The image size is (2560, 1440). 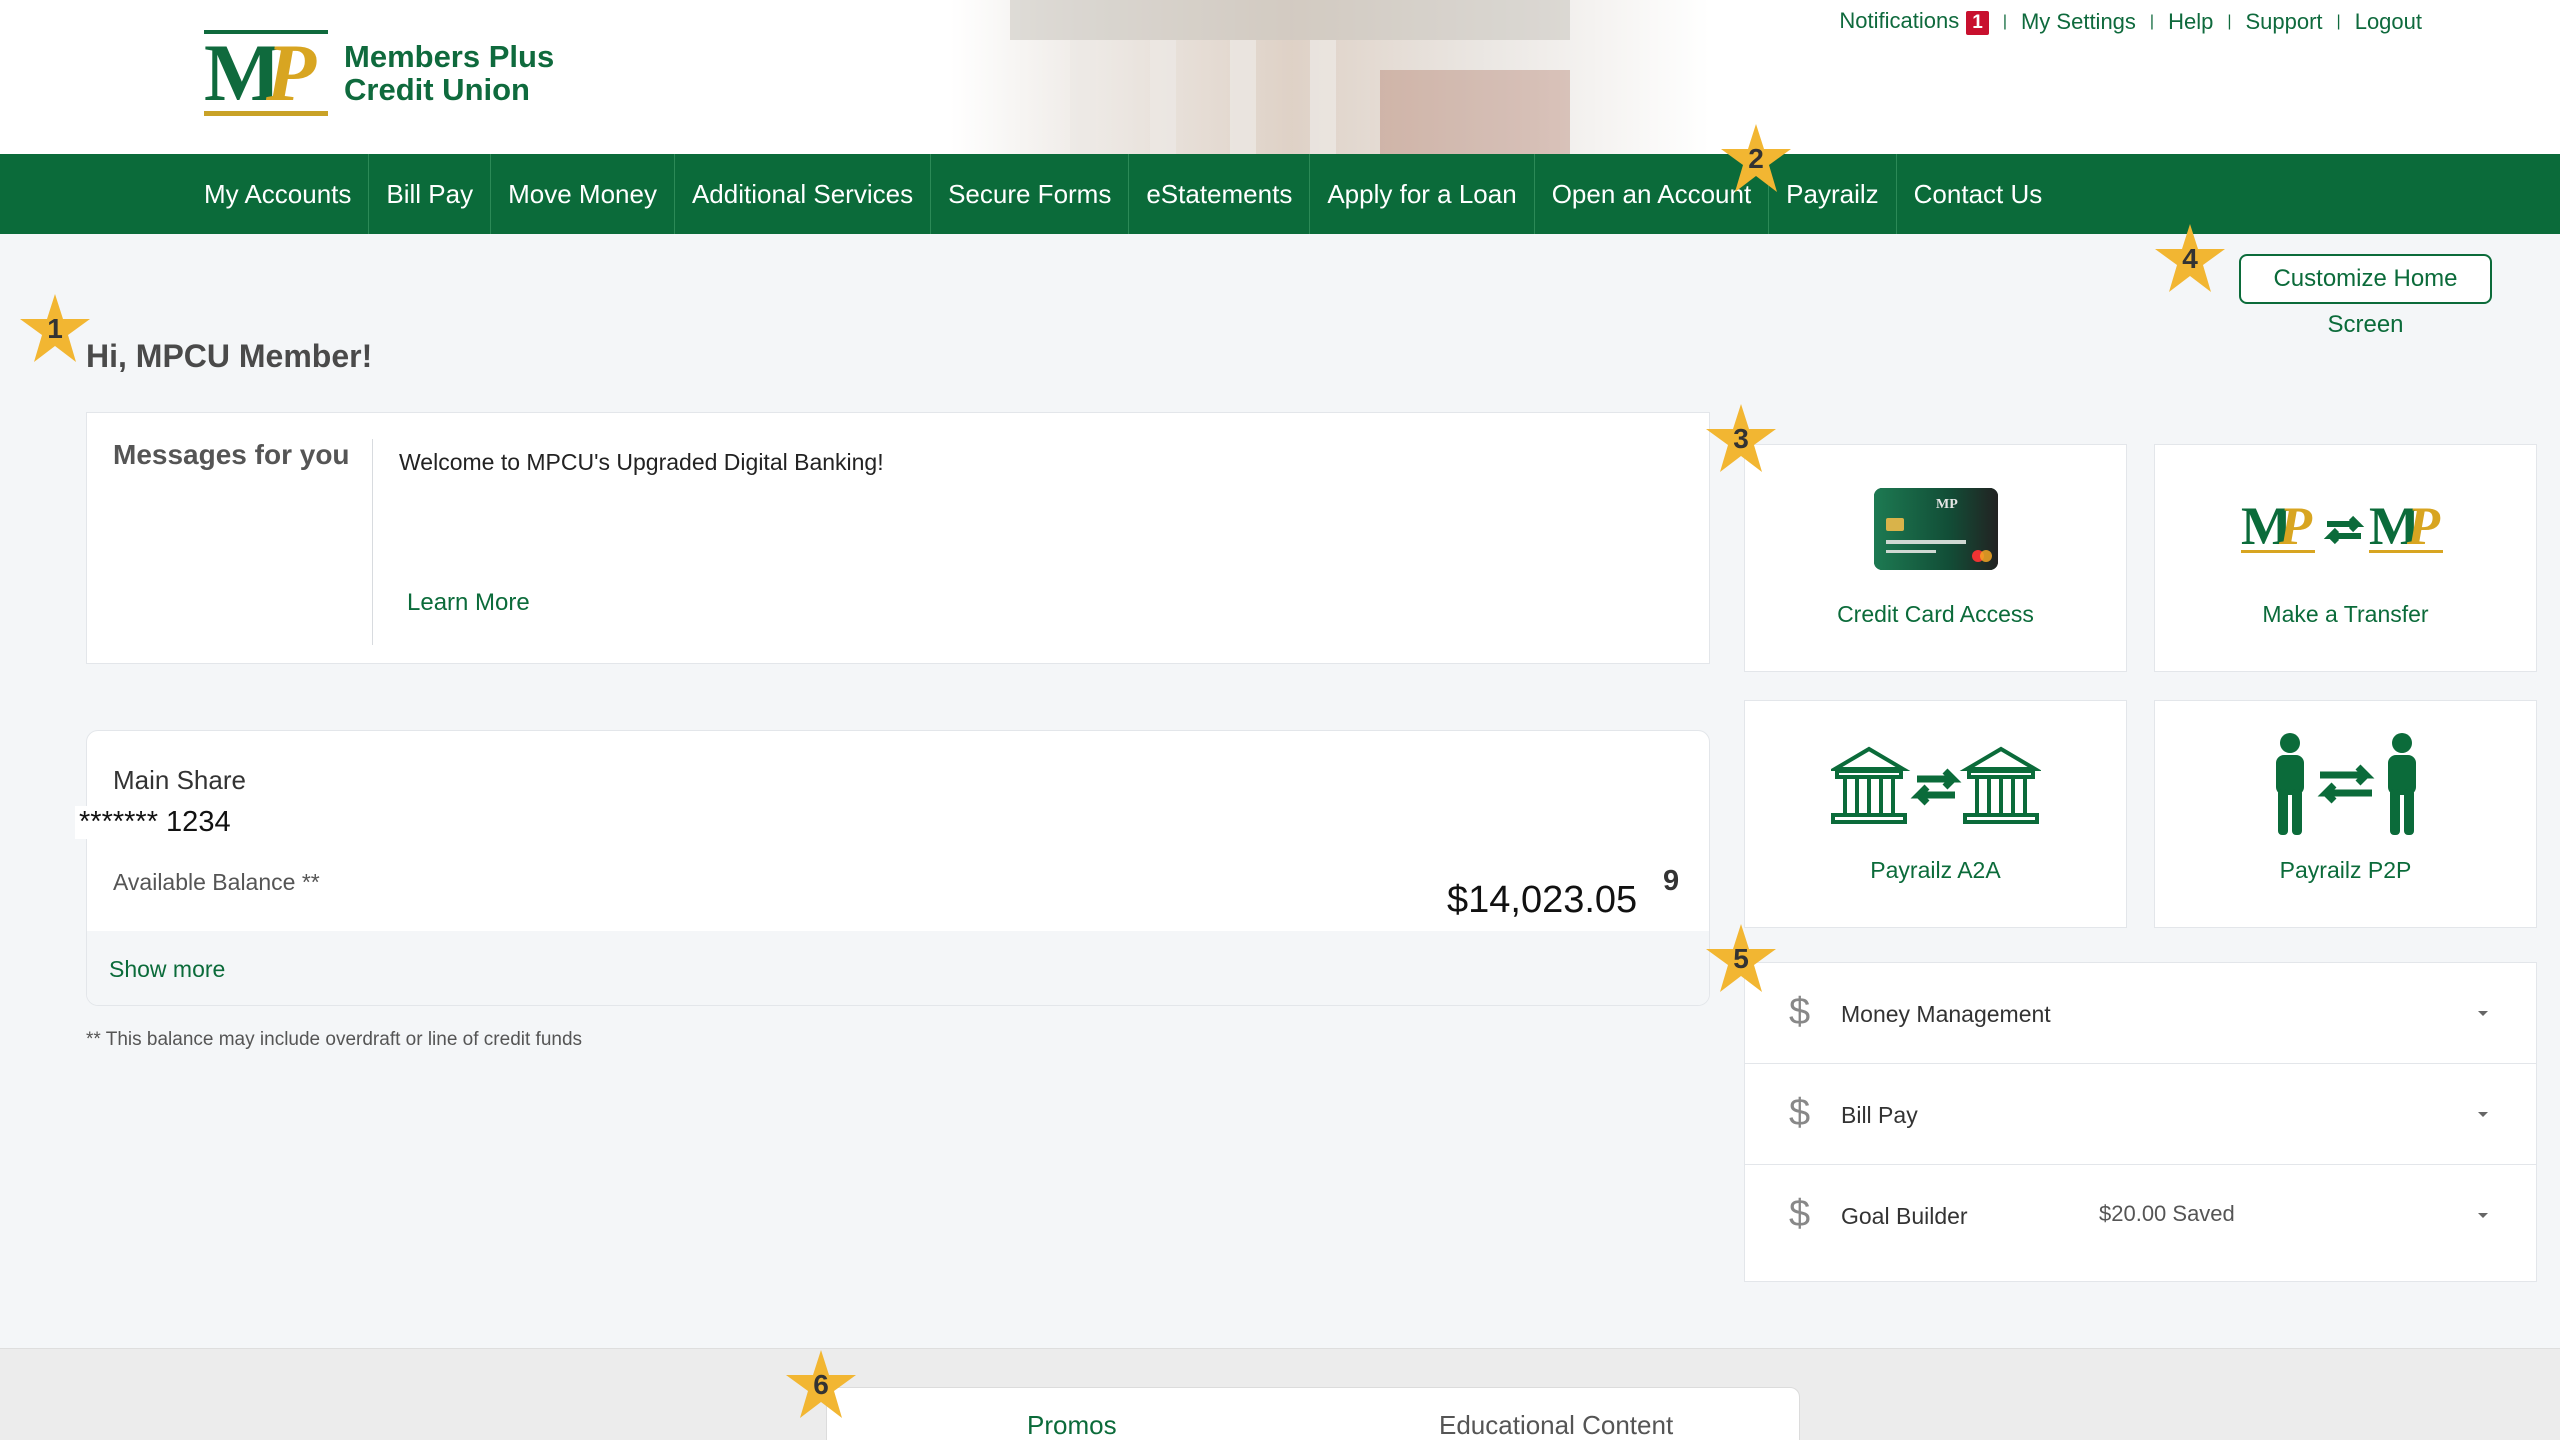 I want to click on accordion-label: Bill Pay, so click(x=1879, y=1115).